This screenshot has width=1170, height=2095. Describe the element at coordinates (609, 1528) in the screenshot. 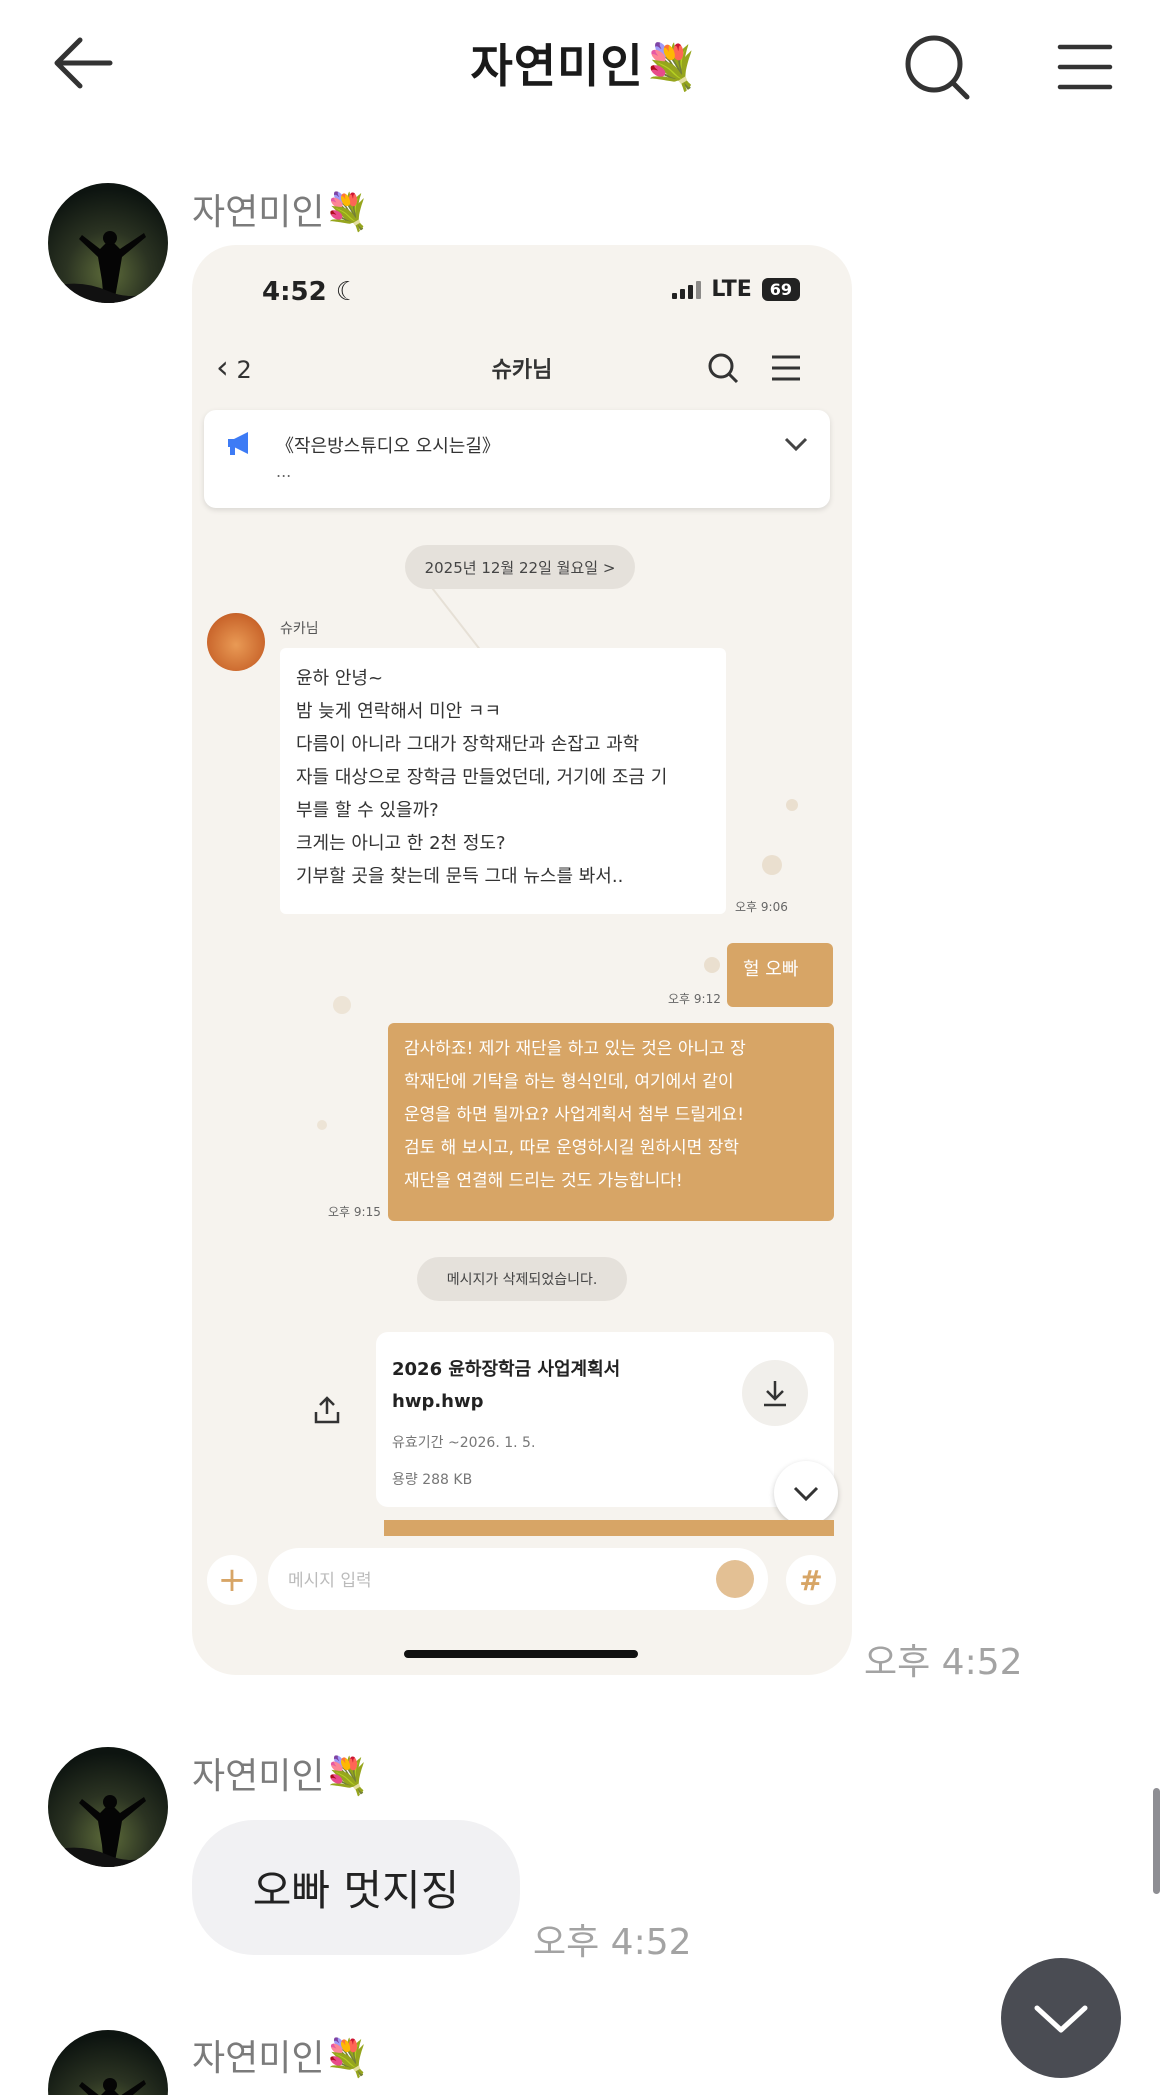

I see `inner-next-bubble-edge` at that location.